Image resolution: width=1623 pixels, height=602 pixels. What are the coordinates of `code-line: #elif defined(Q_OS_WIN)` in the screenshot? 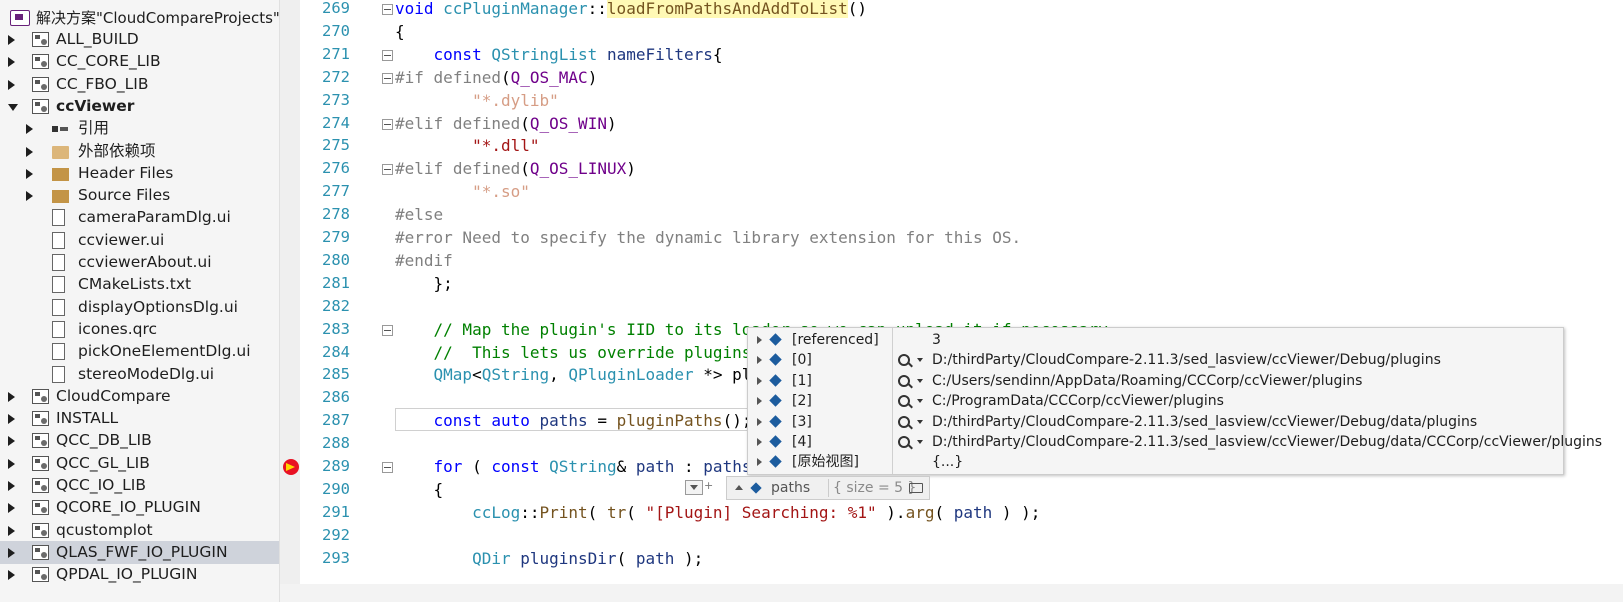 It's located at (506, 123).